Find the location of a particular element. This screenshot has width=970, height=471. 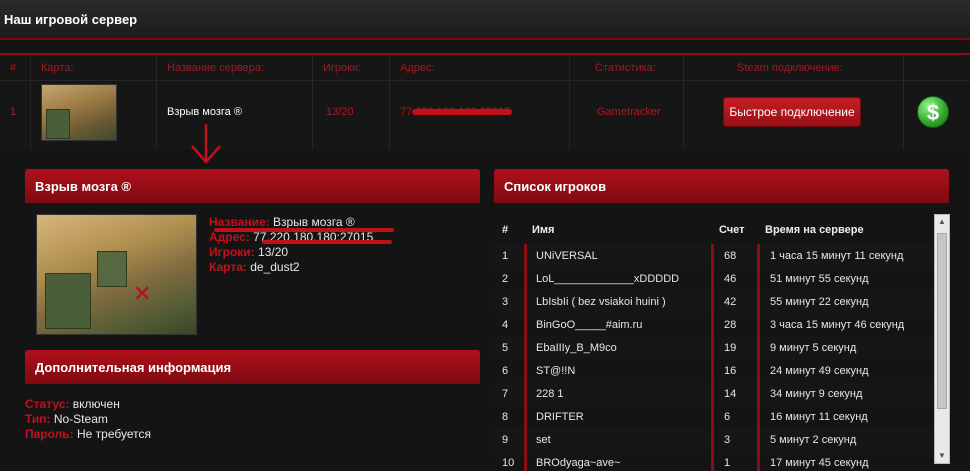

player-time: 24 минут 49 секунд is located at coordinates (819, 371).